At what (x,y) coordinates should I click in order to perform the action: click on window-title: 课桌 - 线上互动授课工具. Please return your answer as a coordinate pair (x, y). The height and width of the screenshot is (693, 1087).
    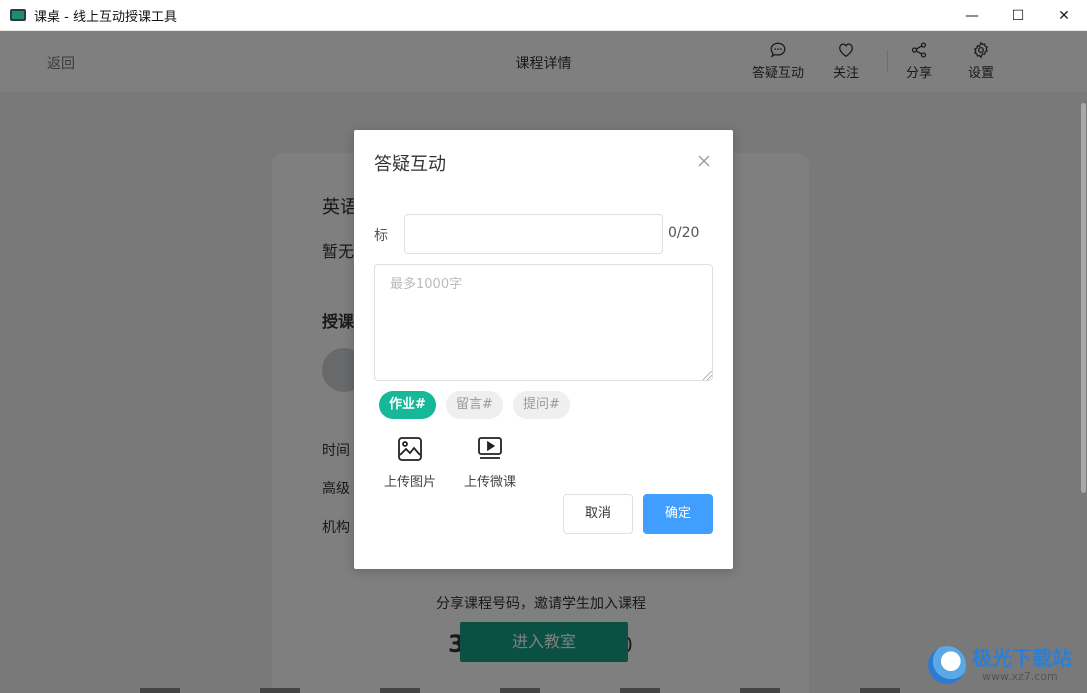
    Looking at the image, I should click on (105, 17).